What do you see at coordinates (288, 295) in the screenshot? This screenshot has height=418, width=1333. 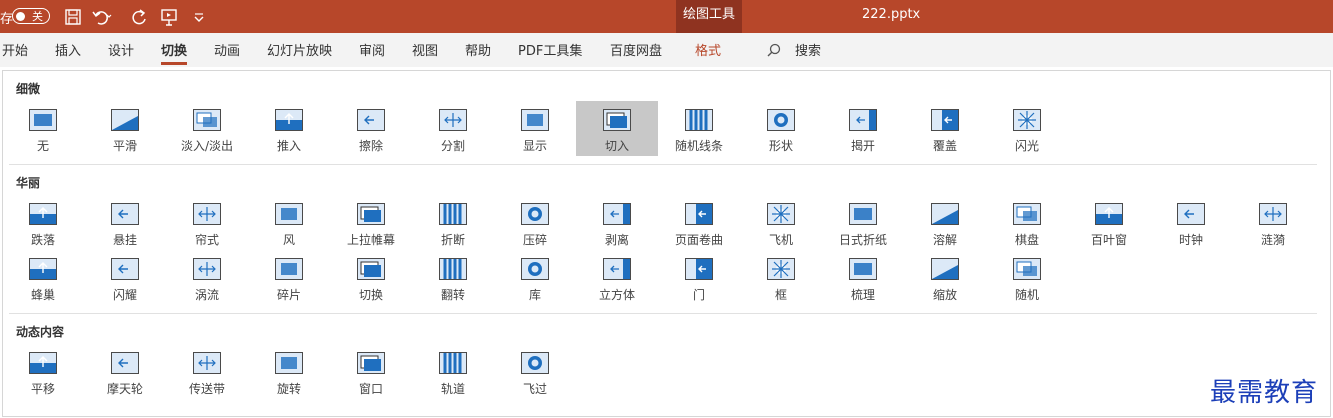 I see `transition-label: 碎片` at bounding box center [288, 295].